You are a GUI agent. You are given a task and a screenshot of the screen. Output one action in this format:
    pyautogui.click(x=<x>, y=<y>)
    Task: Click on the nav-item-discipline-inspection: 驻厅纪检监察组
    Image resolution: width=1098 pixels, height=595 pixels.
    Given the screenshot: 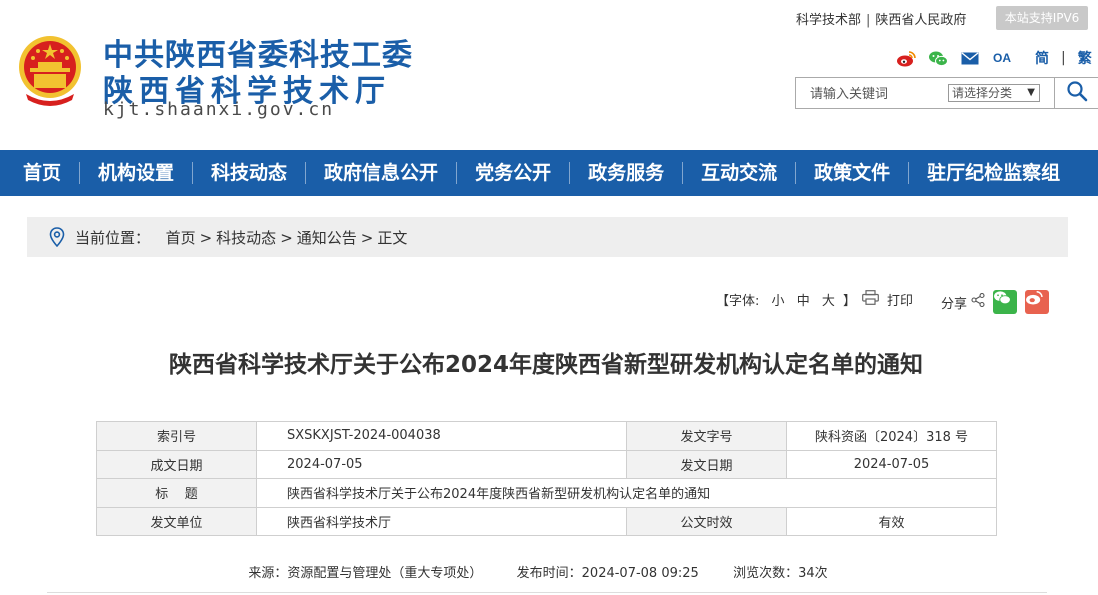 What is the action you would take?
    pyautogui.click(x=993, y=173)
    